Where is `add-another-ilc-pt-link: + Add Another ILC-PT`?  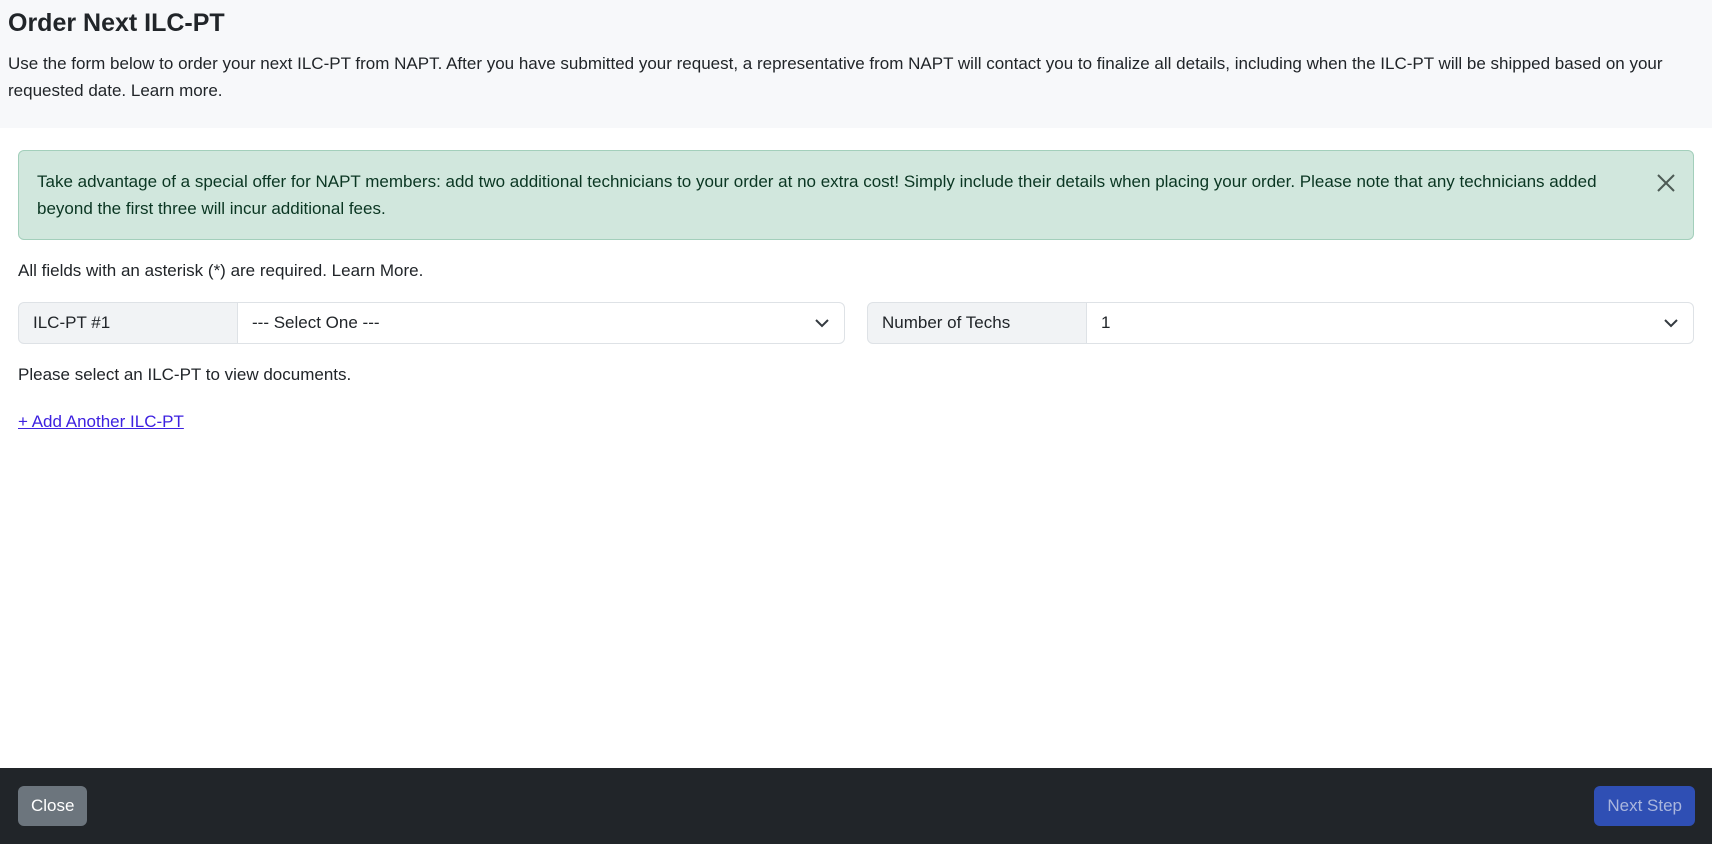
add-another-ilc-pt-link: + Add Another ILC-PT is located at coordinates (101, 422).